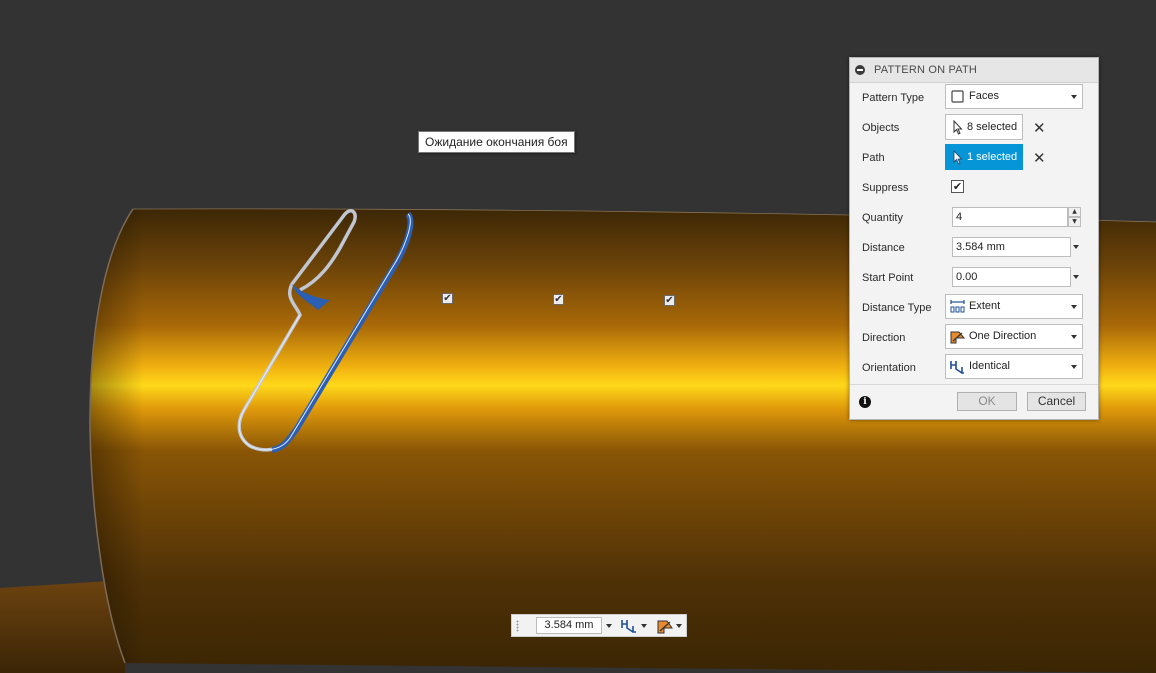  What do you see at coordinates (974, 384) in the screenshot?
I see `footer-divider` at bounding box center [974, 384].